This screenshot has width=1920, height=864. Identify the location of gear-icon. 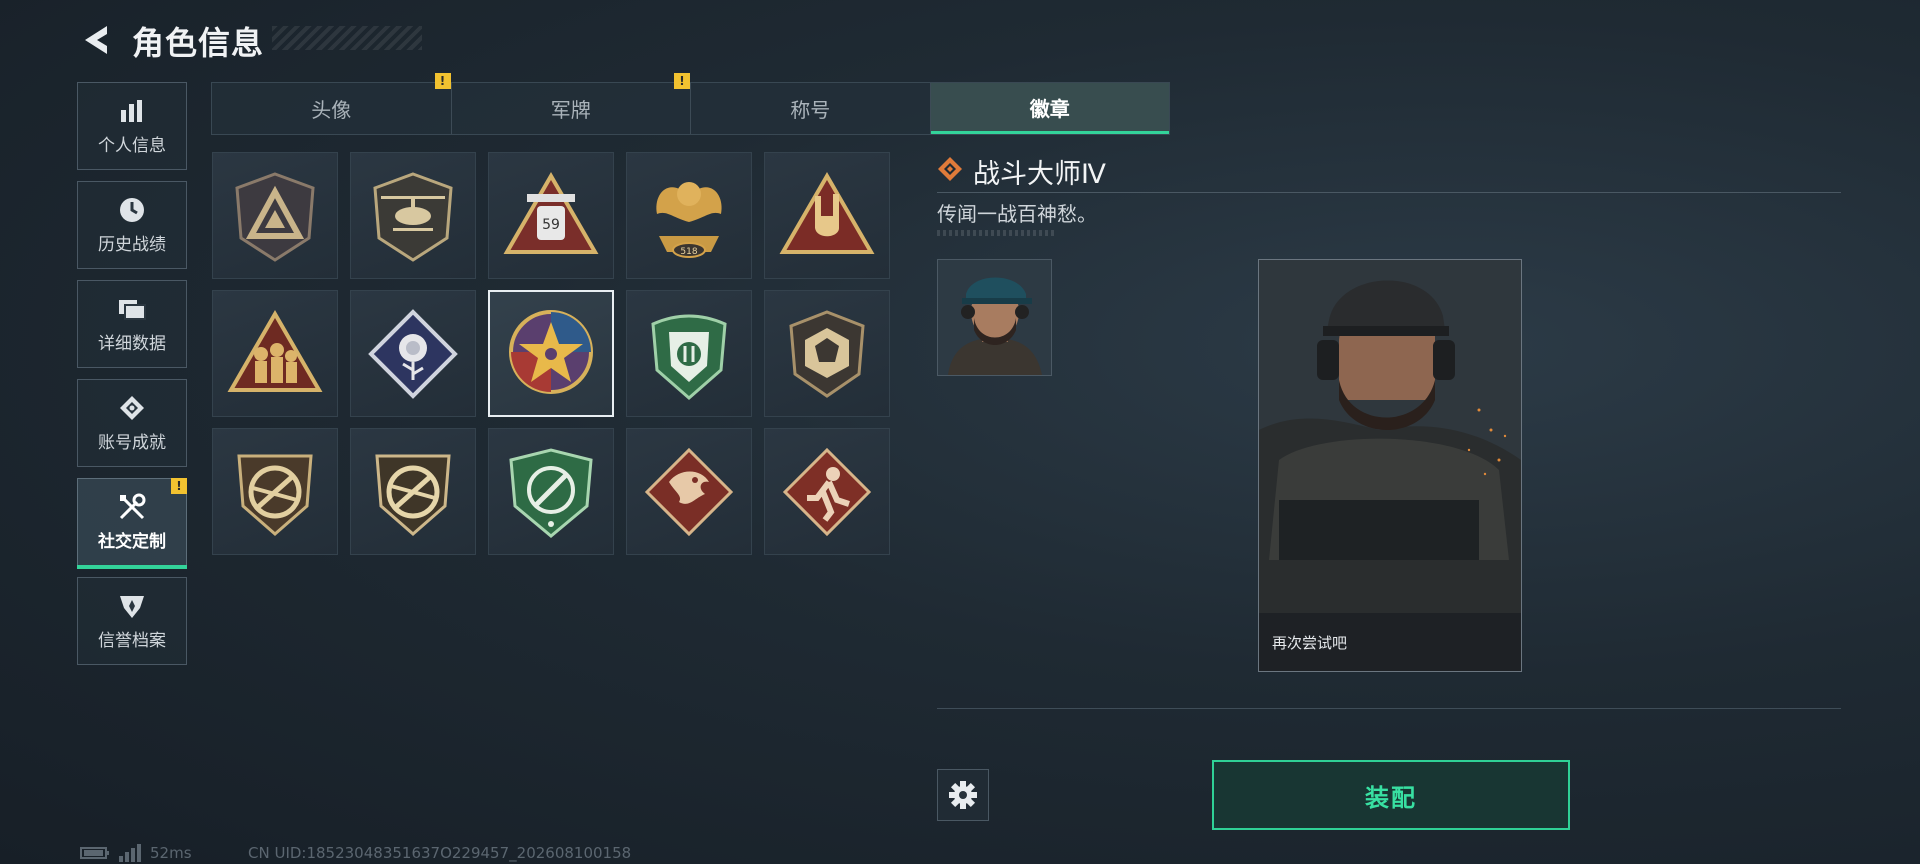
(963, 795).